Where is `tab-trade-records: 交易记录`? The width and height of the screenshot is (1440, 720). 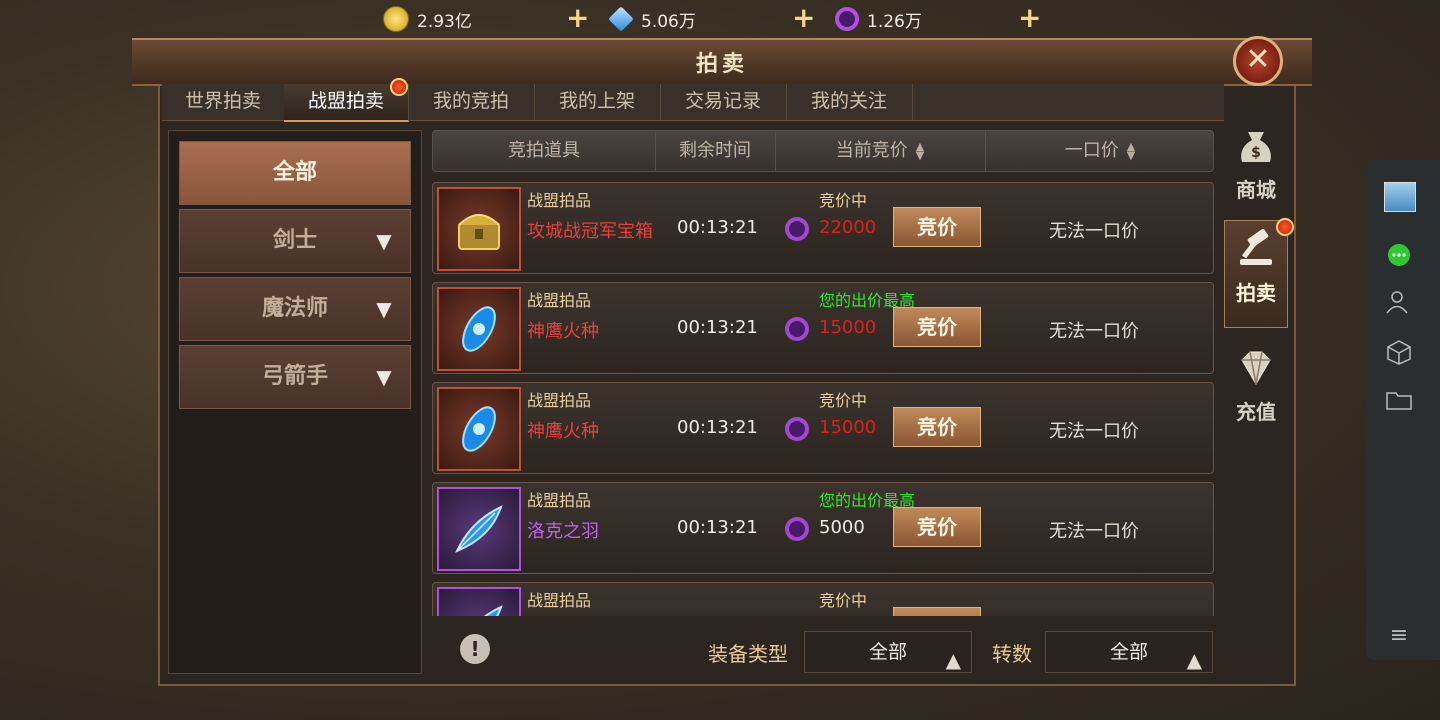
tab-trade-records: 交易记录 is located at coordinates (723, 102).